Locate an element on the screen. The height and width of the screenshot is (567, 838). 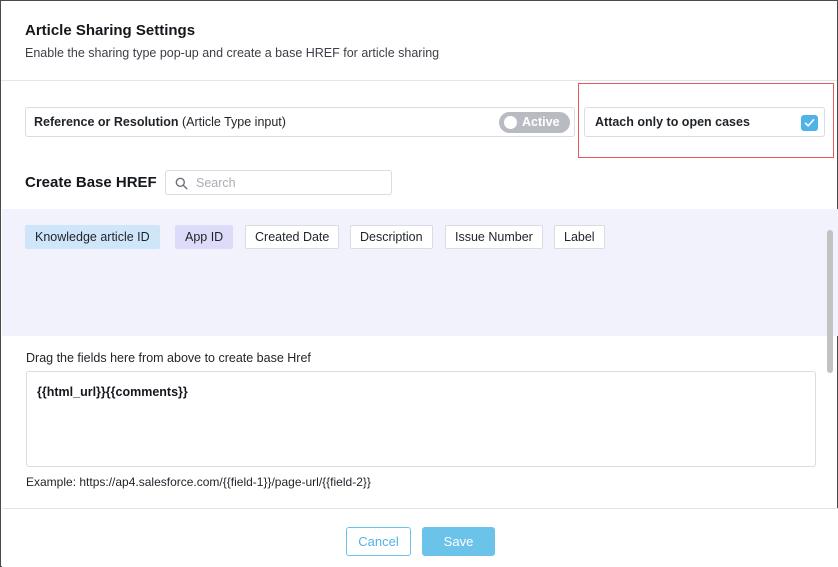
save-button: Save is located at coordinates (458, 541).